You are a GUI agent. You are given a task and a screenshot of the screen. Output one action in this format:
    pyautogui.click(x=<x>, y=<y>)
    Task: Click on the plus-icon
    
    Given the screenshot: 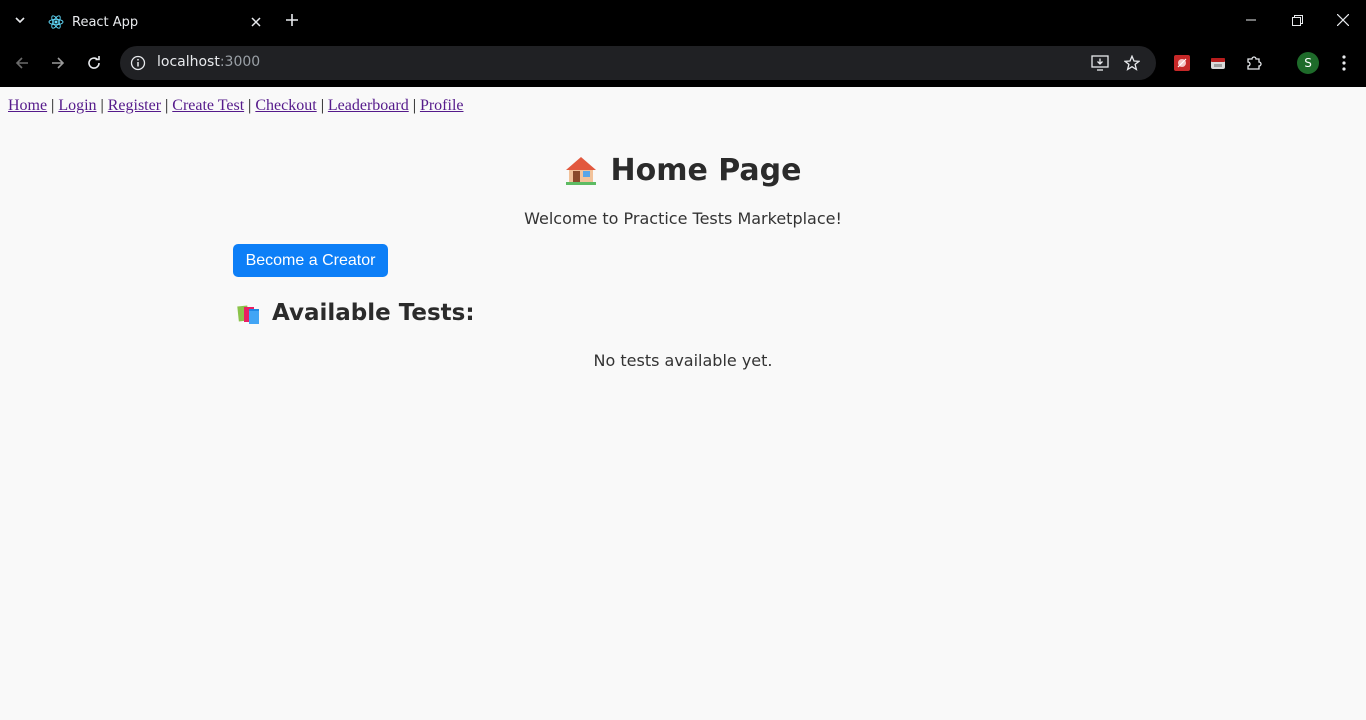 What is the action you would take?
    pyautogui.click(x=292, y=20)
    